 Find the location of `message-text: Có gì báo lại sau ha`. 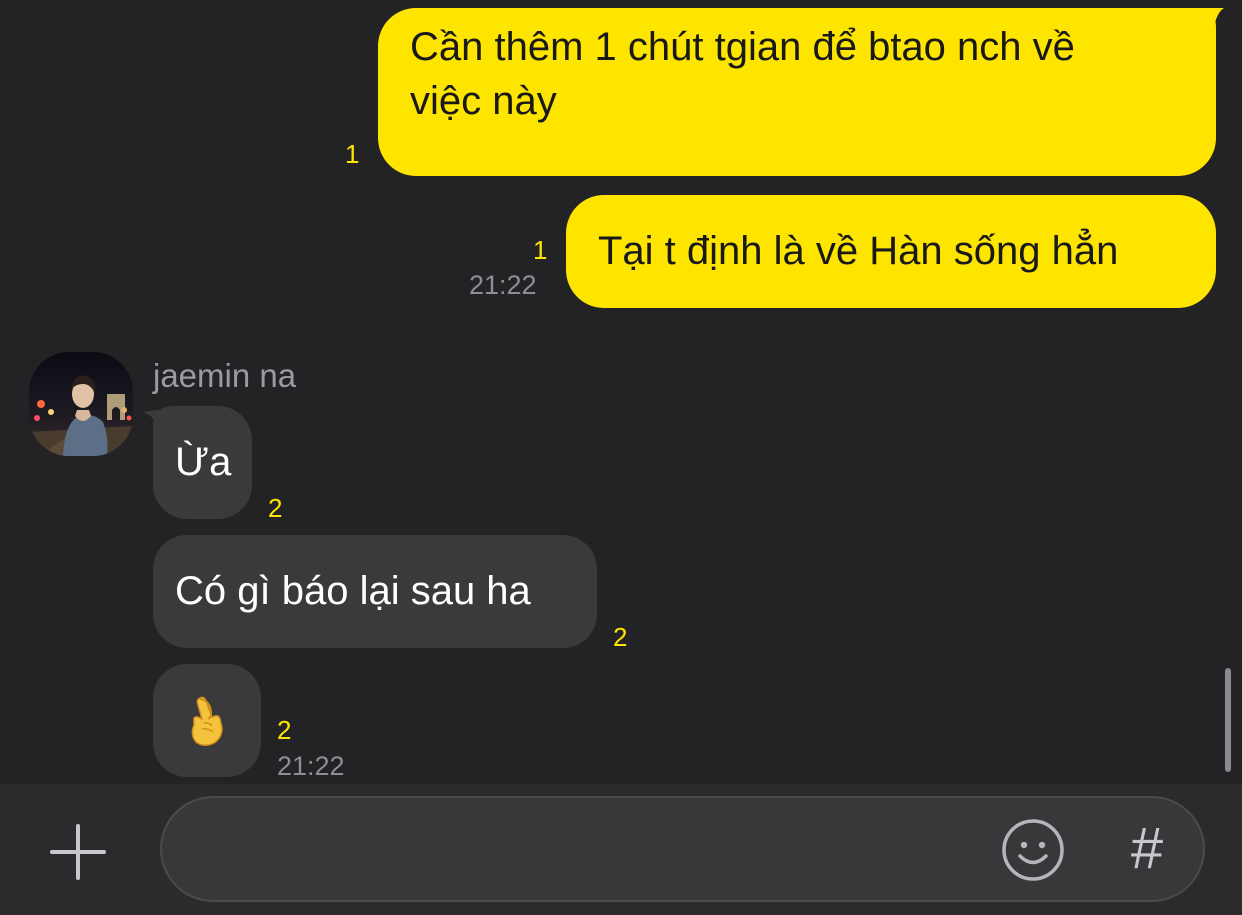

message-text: Có gì báo lại sau ha is located at coordinates (353, 591).